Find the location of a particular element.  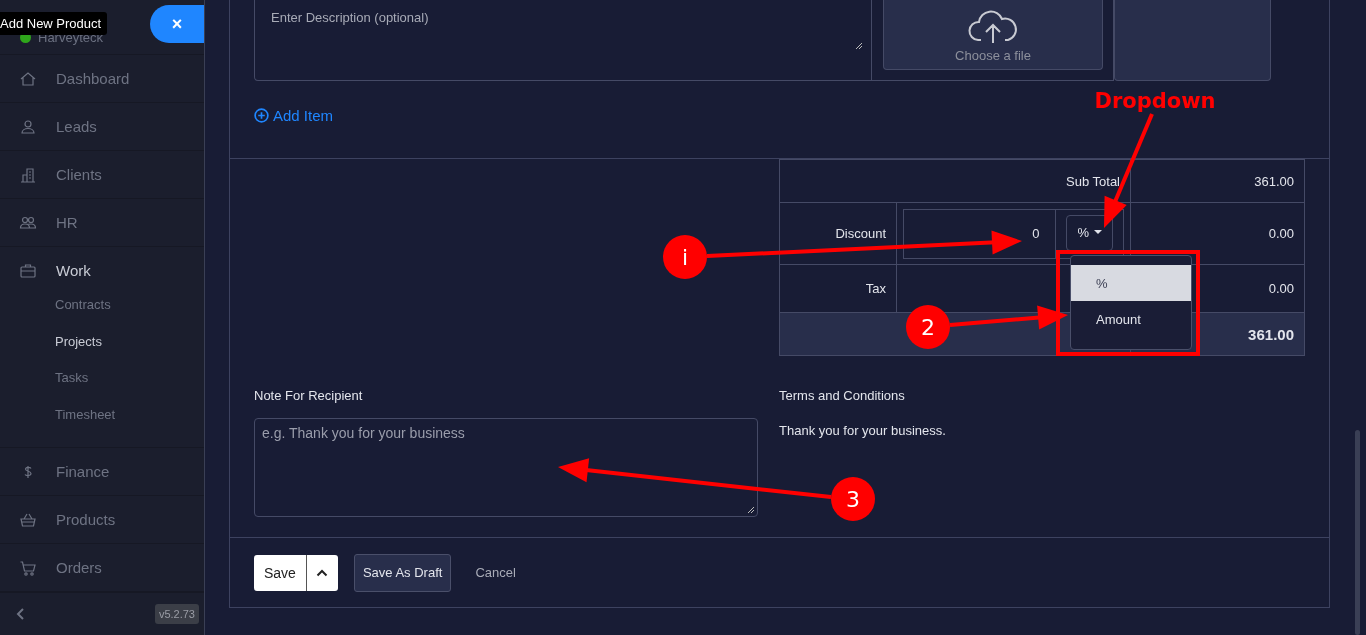

callout-badge: 2 is located at coordinates (928, 327).